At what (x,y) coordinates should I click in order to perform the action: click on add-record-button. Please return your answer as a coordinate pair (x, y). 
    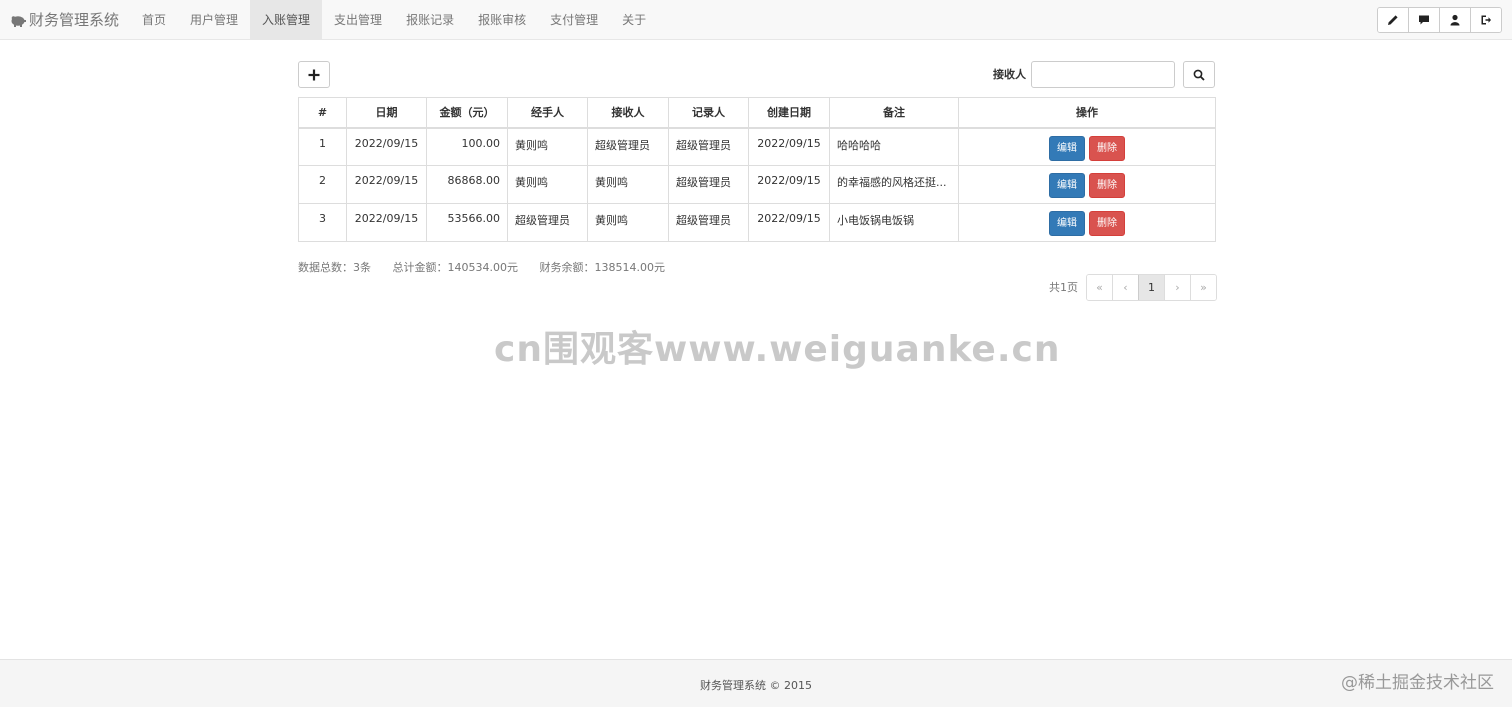
    Looking at the image, I should click on (314, 74).